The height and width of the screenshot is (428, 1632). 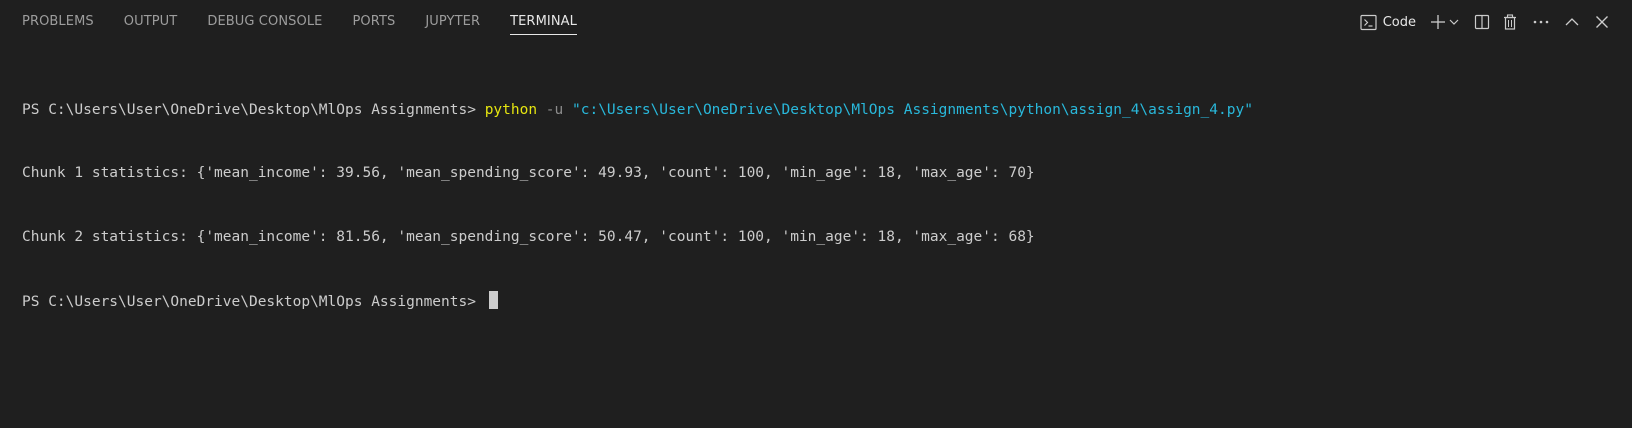 I want to click on maximize-icon, so click(x=1572, y=22).